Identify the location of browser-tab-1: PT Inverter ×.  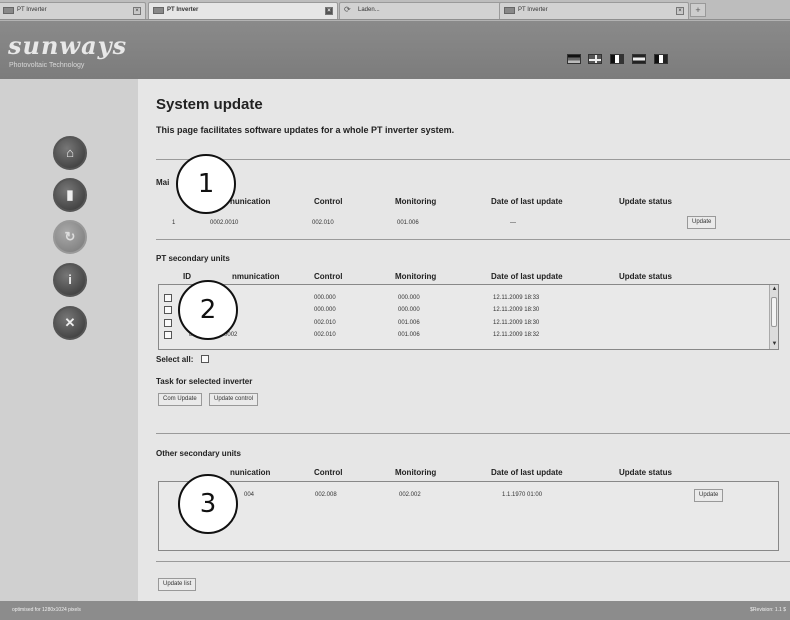
(73, 10).